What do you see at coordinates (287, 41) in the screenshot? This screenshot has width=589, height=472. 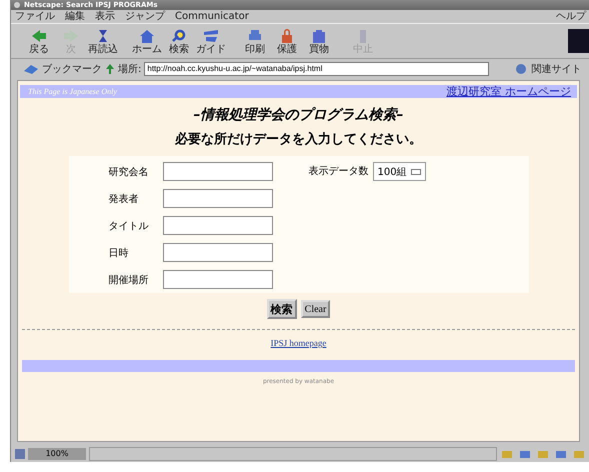 I see `toolbar-button: 保護` at bounding box center [287, 41].